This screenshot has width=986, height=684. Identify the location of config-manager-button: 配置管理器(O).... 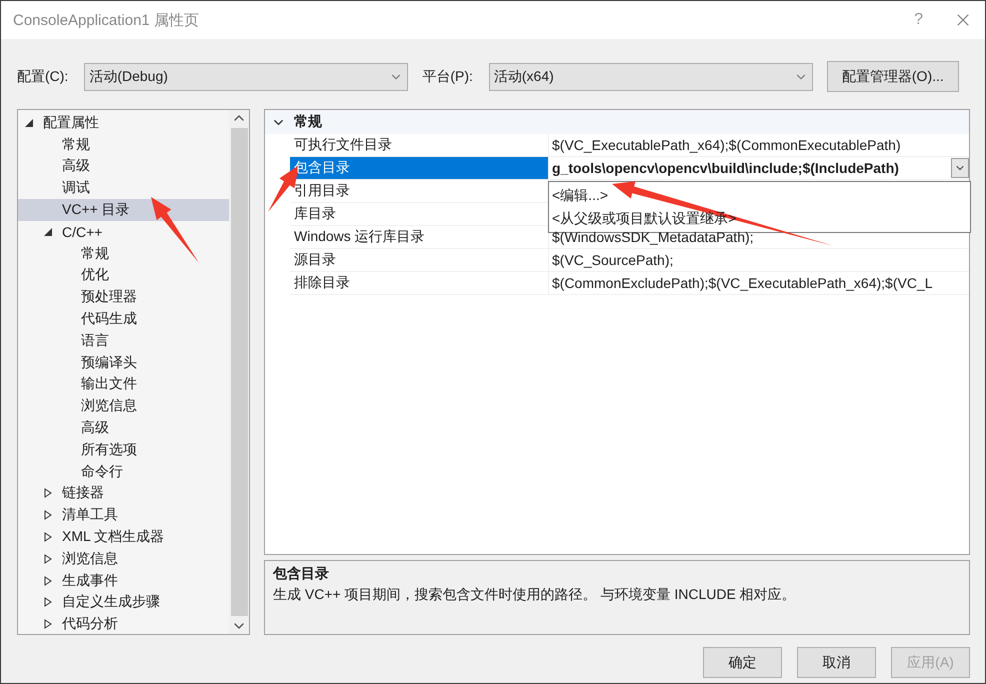
(892, 76).